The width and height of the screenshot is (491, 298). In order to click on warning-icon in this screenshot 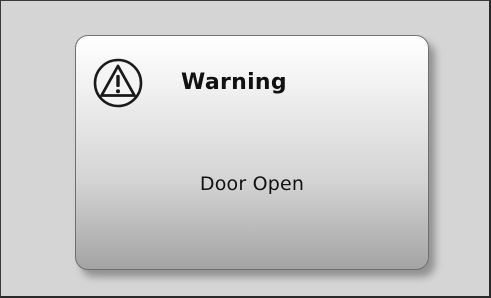, I will do `click(118, 83)`.